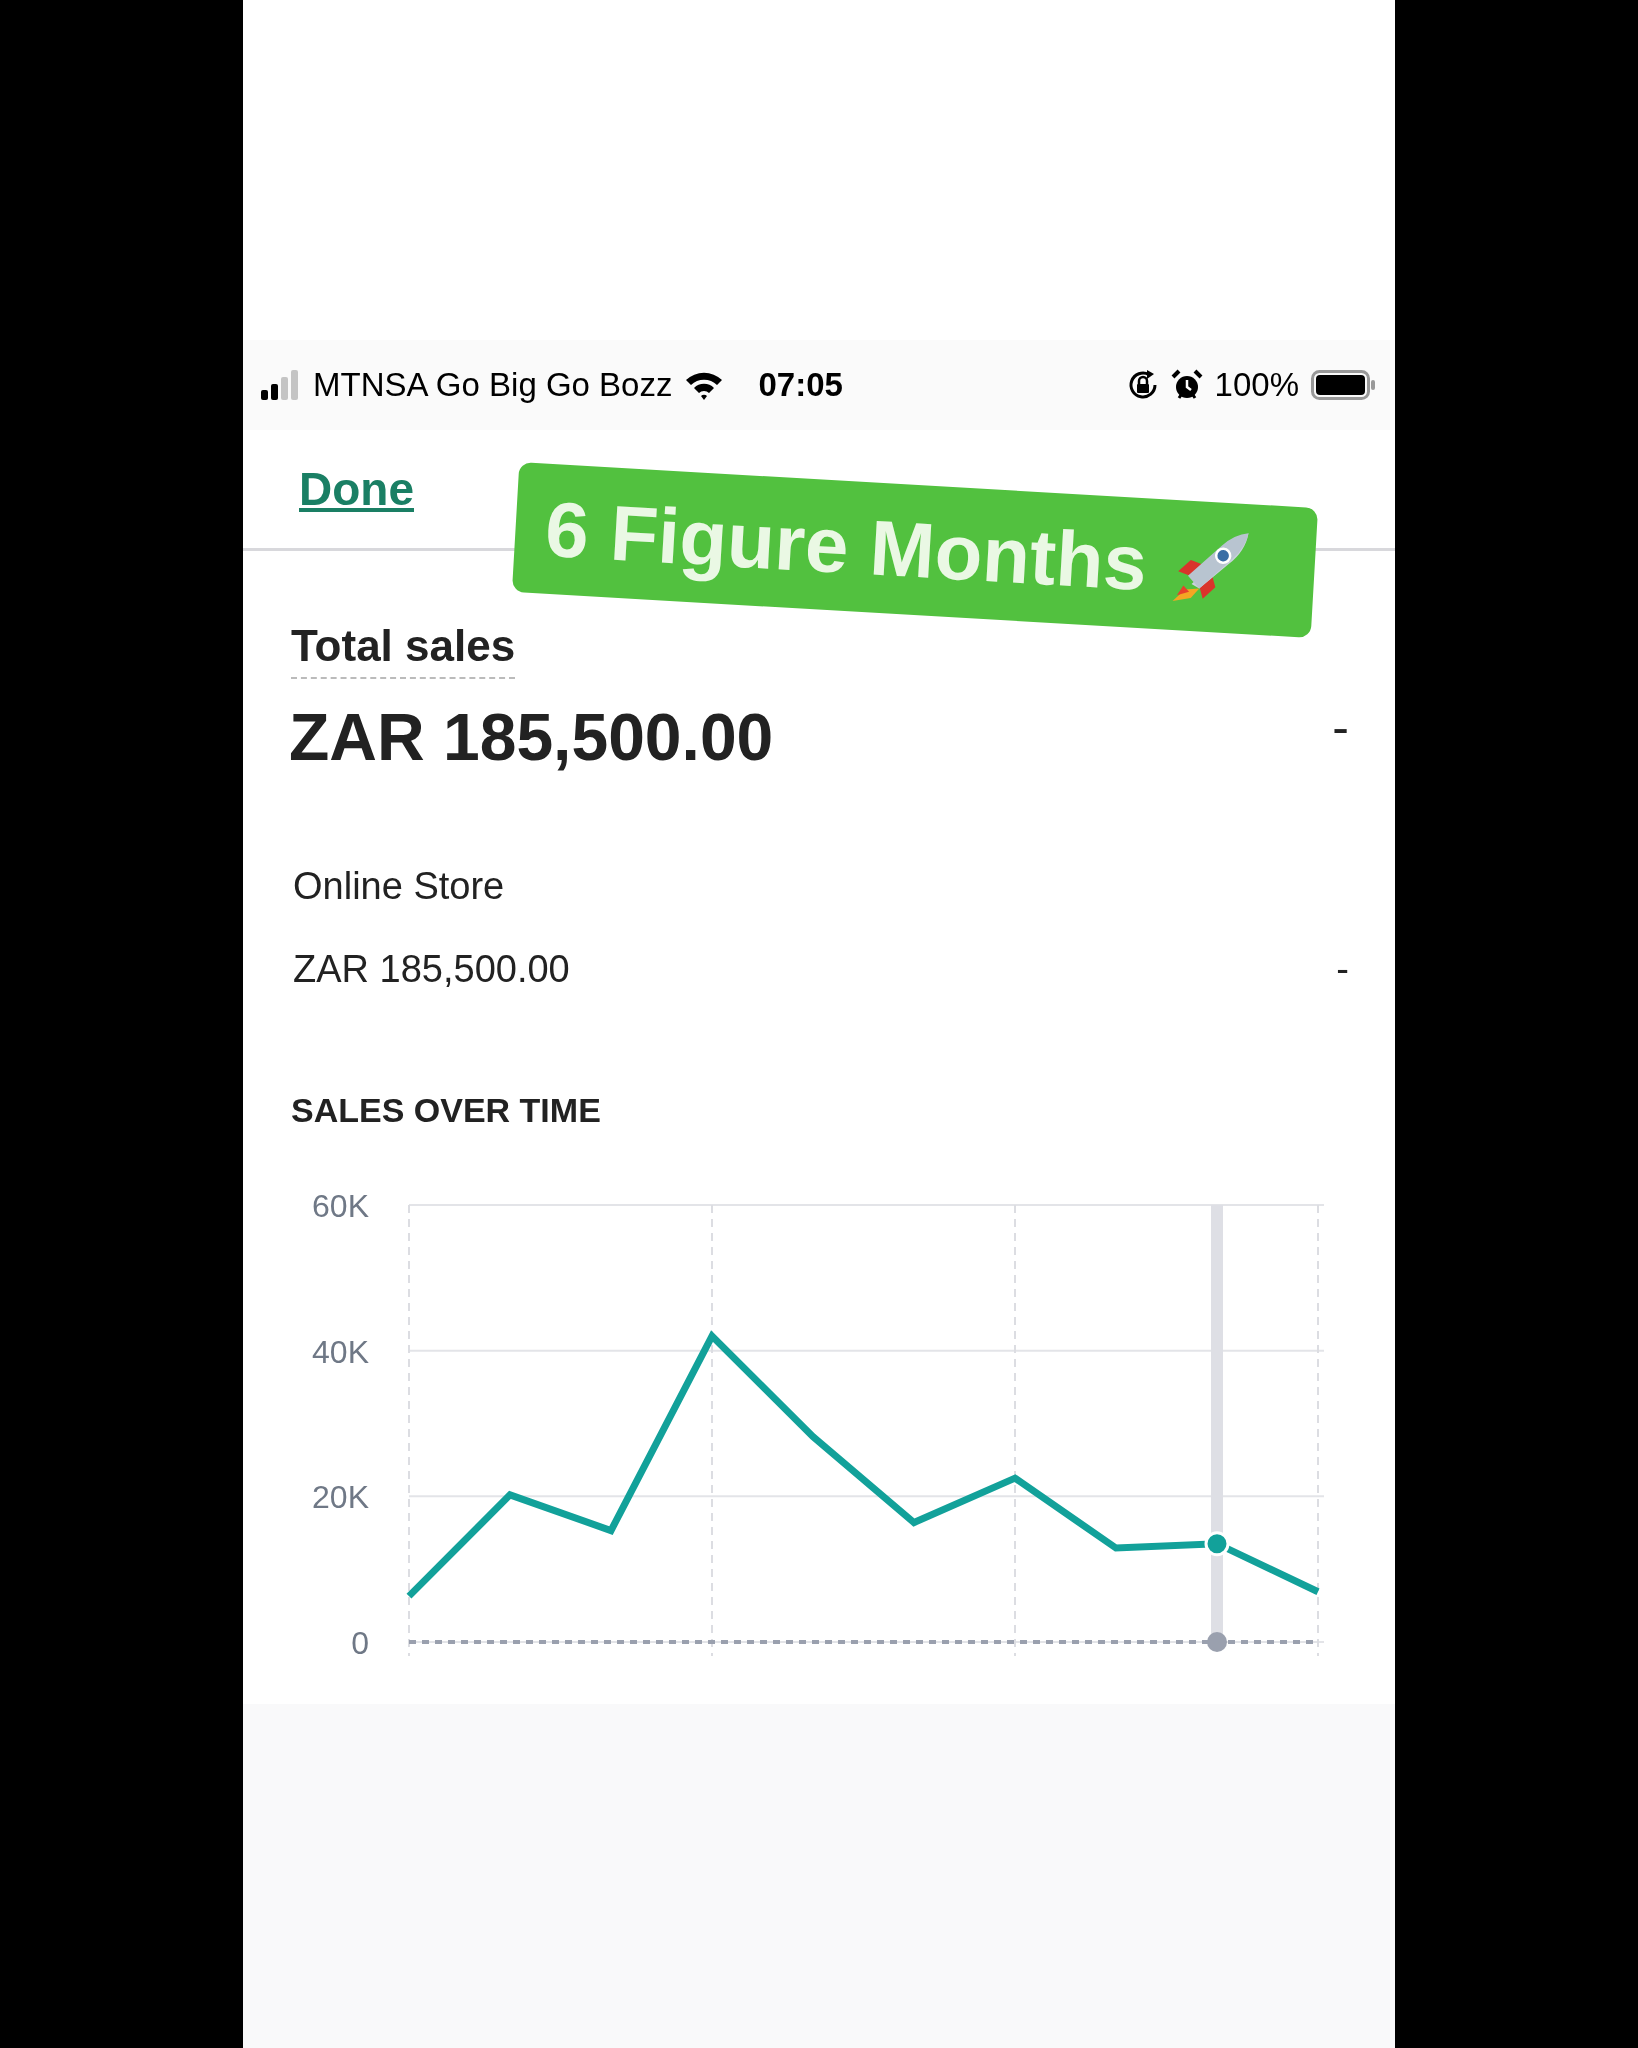 Image resolution: width=1638 pixels, height=2048 pixels. Describe the element at coordinates (356, 489) in the screenshot. I see `done-button: Done` at that location.